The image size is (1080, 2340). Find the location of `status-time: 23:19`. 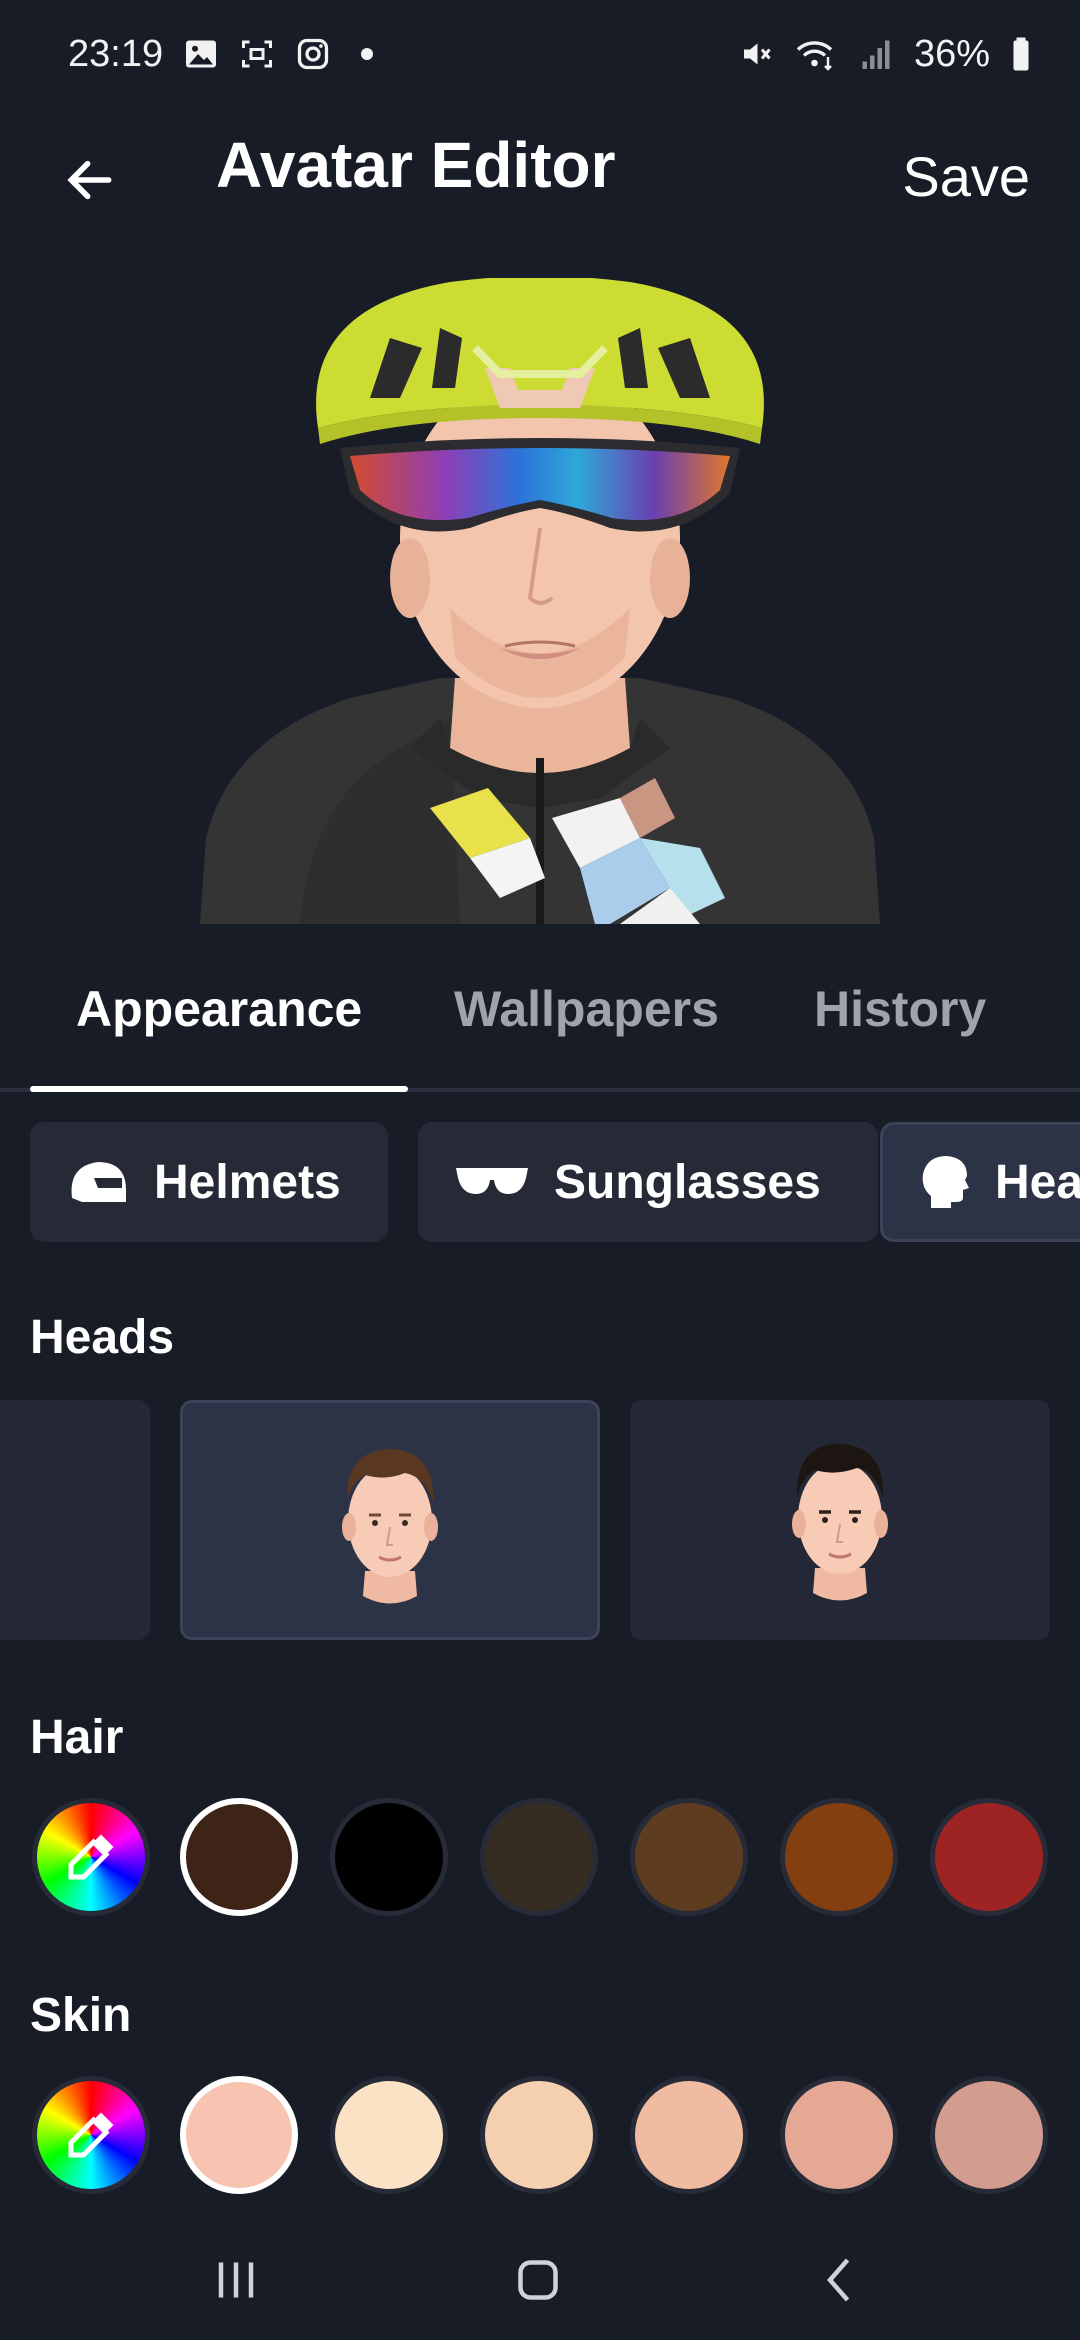

status-time: 23:19 is located at coordinates (116, 53).